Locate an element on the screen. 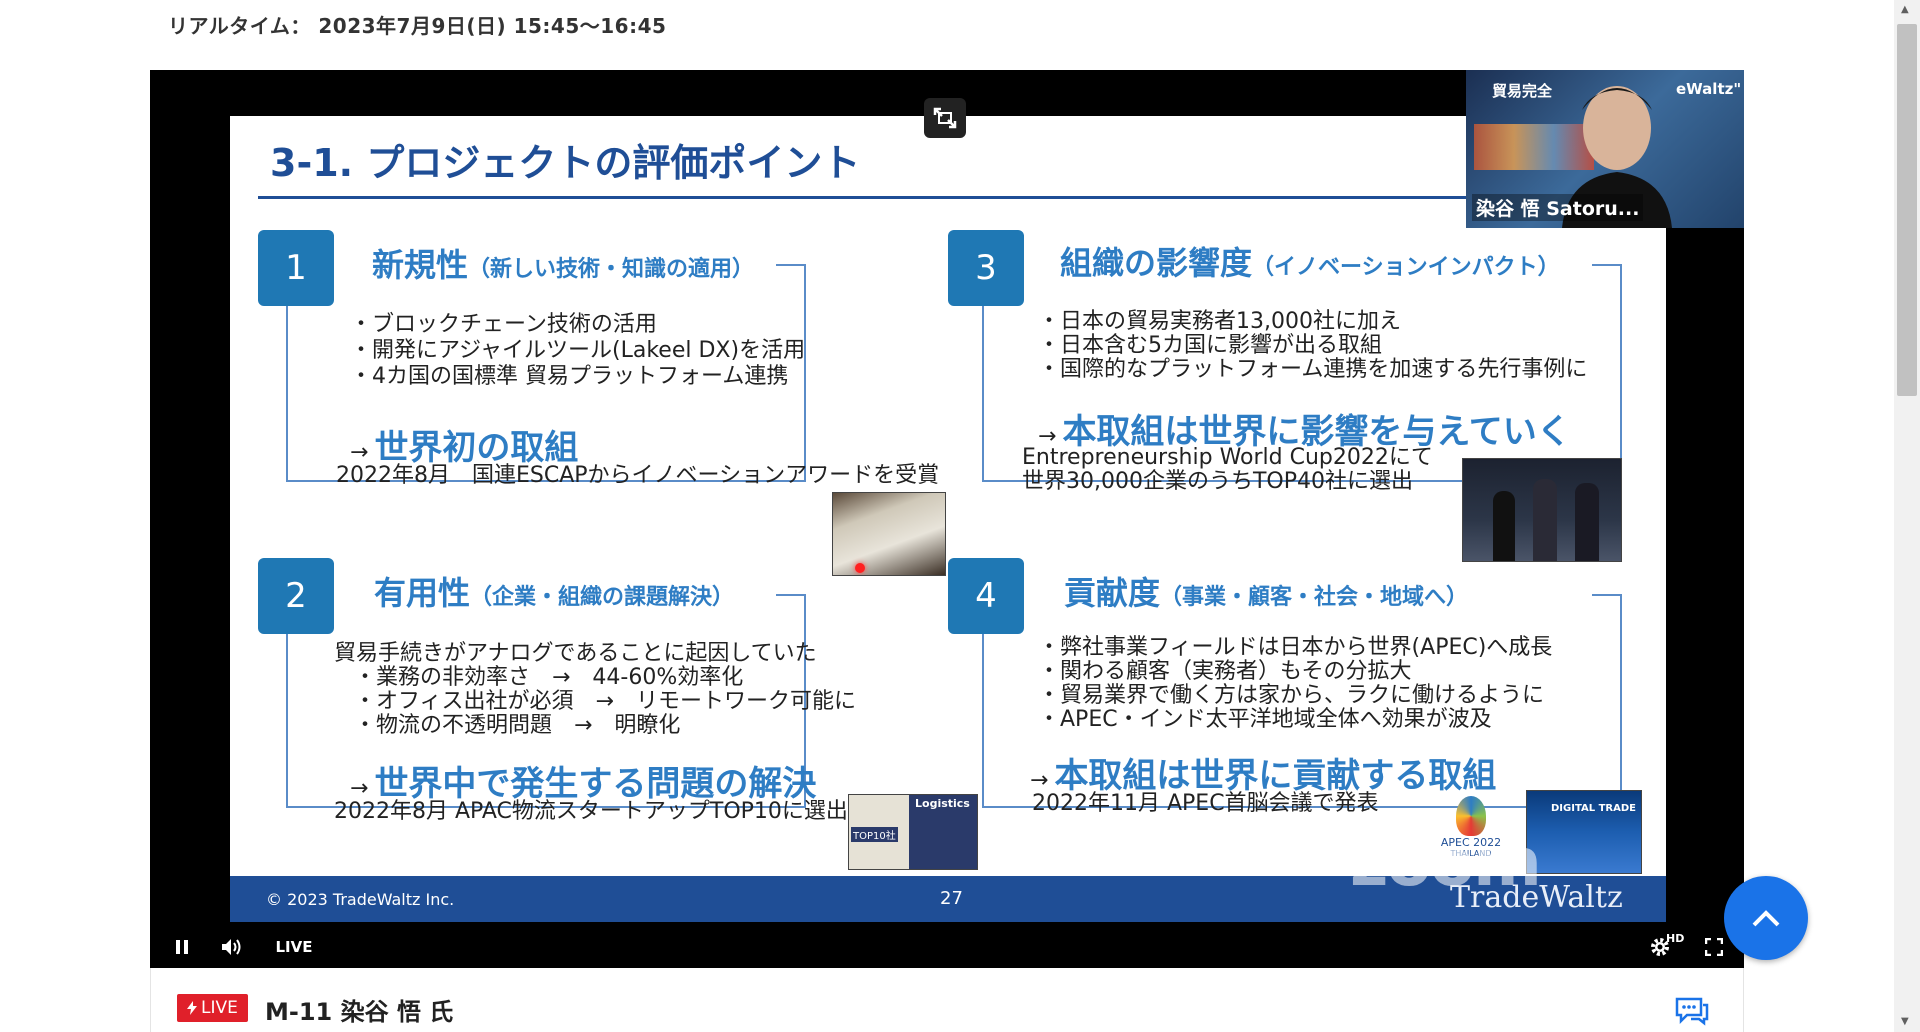 This screenshot has height=1032, width=1920. quadrant-4-heading: 貢献度（事業・顧客・社会・地域へ） is located at coordinates (1266, 591).